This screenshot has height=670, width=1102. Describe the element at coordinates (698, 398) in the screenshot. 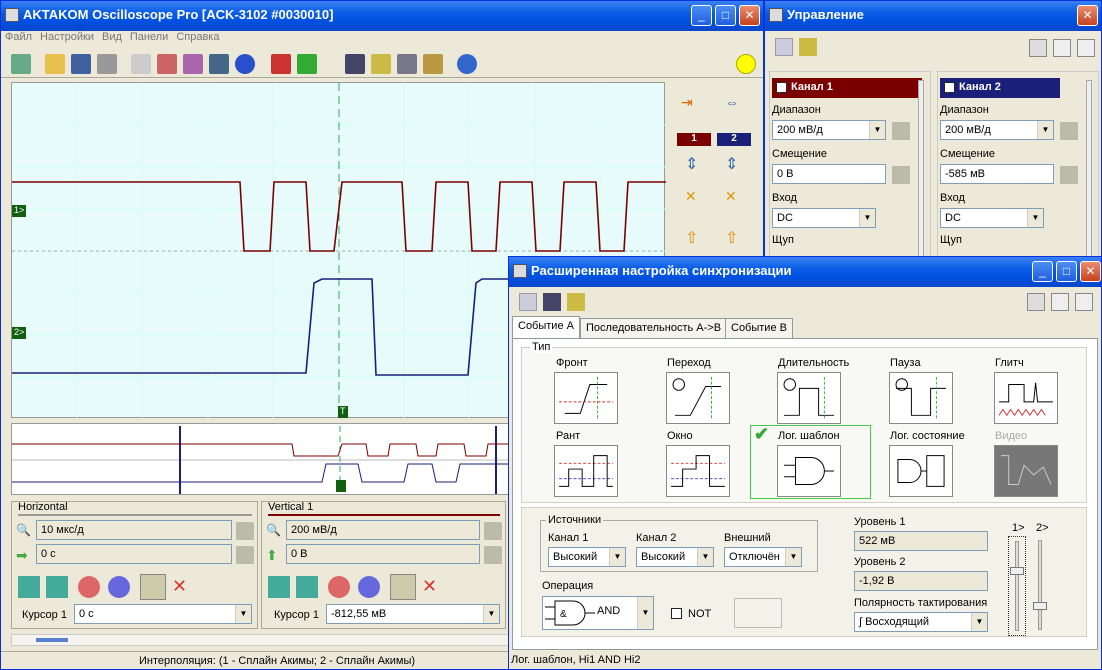

I see `type-transition-button` at that location.